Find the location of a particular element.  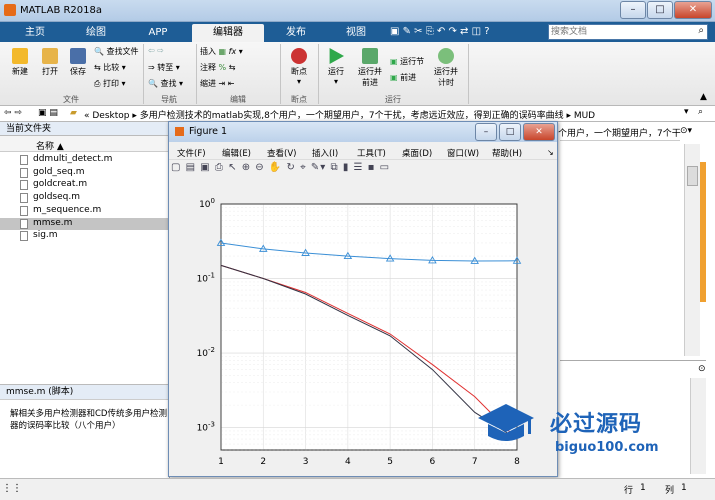

figure-maximize-button: □ is located at coordinates (510, 132).